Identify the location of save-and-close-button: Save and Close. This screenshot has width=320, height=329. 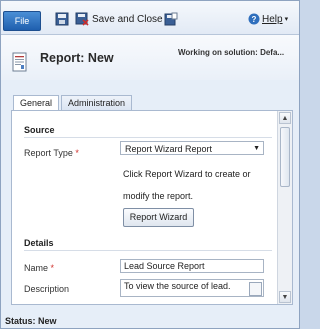
(119, 19).